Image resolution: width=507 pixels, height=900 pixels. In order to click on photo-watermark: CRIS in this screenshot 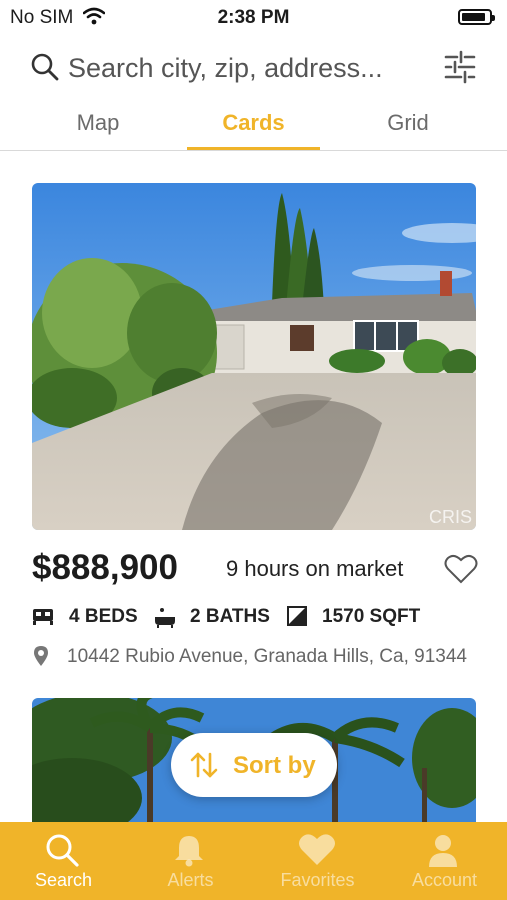, I will do `click(450, 517)`.